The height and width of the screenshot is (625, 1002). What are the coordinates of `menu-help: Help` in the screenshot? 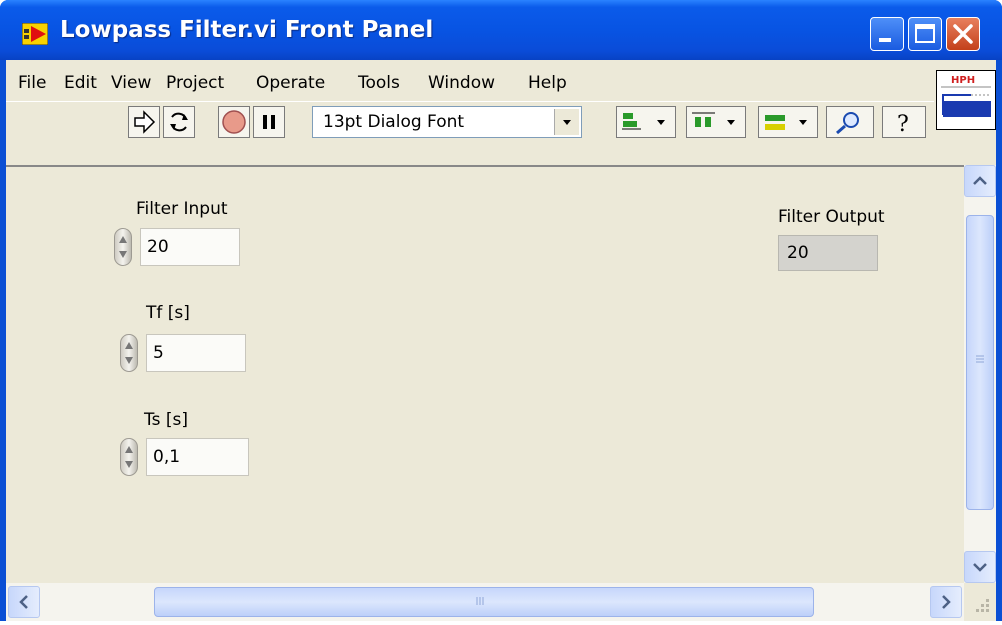 It's located at (547, 83).